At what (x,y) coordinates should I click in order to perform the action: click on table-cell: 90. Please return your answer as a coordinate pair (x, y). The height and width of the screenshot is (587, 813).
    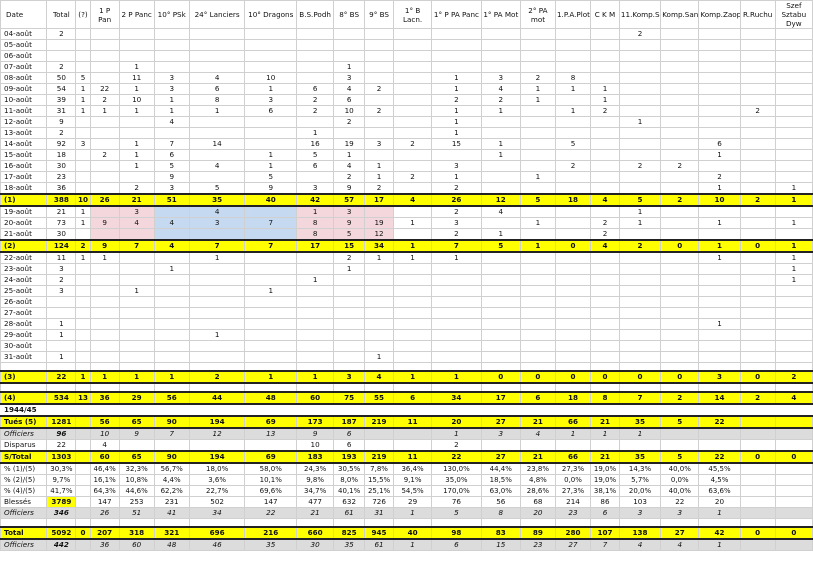
    Looking at the image, I should click on (171, 457).